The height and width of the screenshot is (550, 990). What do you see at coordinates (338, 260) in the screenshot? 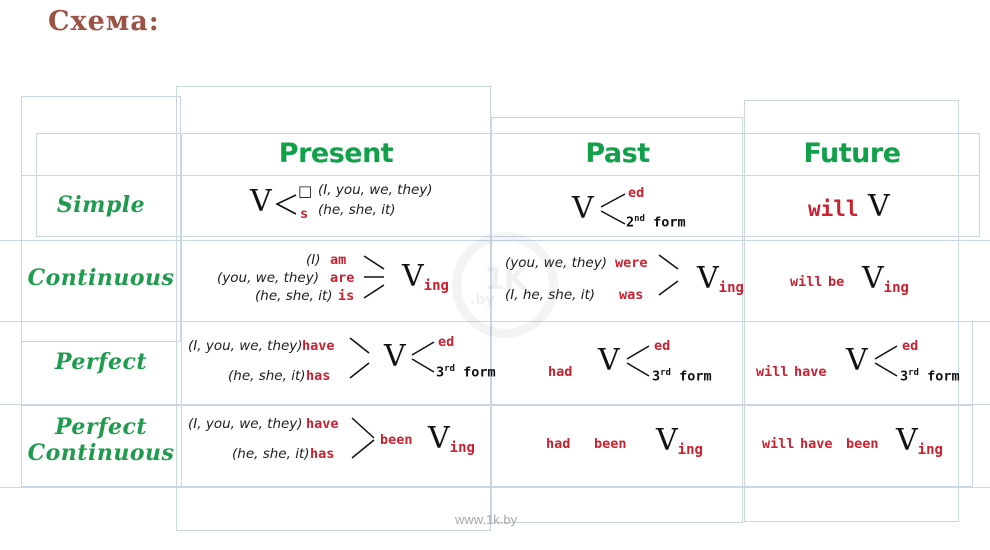
I see `aux-am: am` at bounding box center [338, 260].